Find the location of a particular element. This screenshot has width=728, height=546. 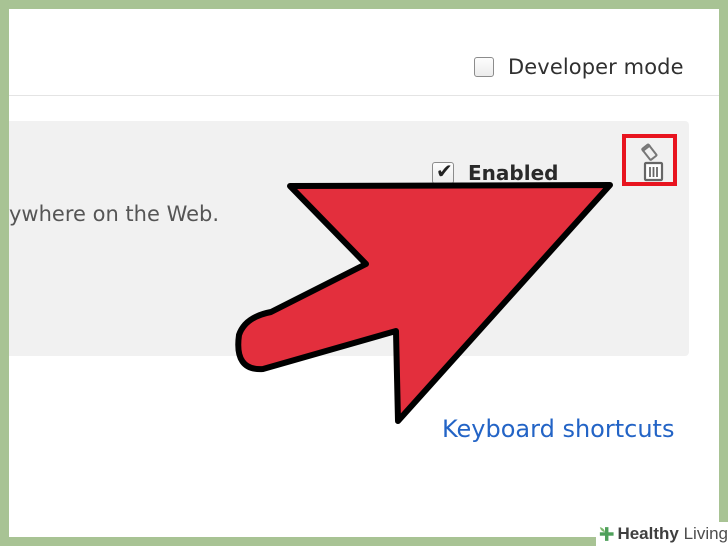

healthy-living-watermark: Healthy Living is located at coordinates (662, 534).